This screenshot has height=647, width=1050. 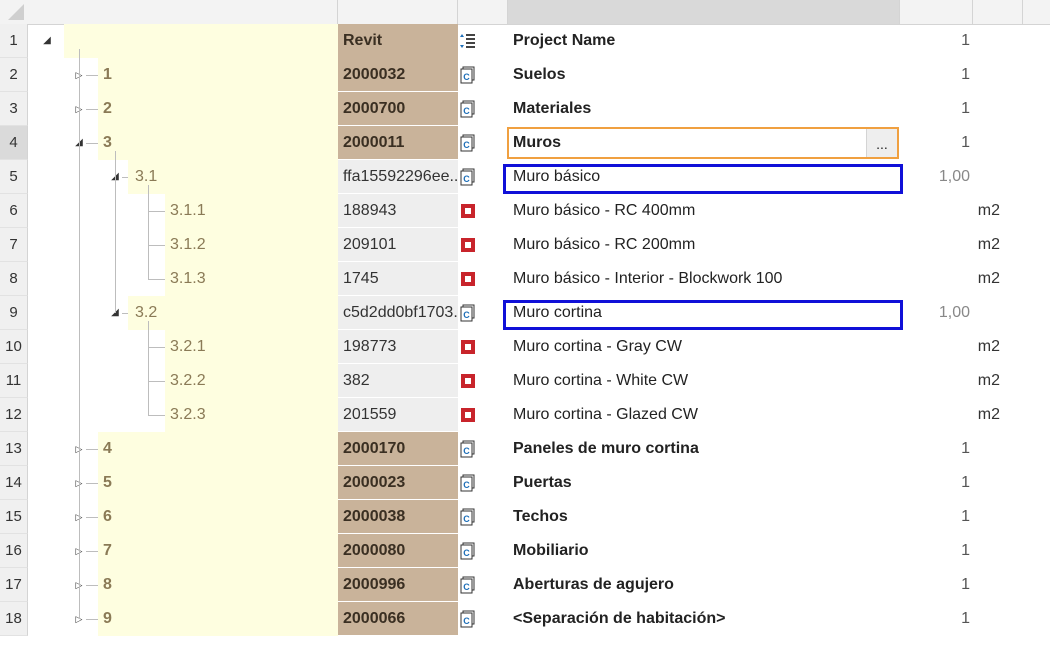 What do you see at coordinates (936, 12) in the screenshot?
I see `column-header-quantity` at bounding box center [936, 12].